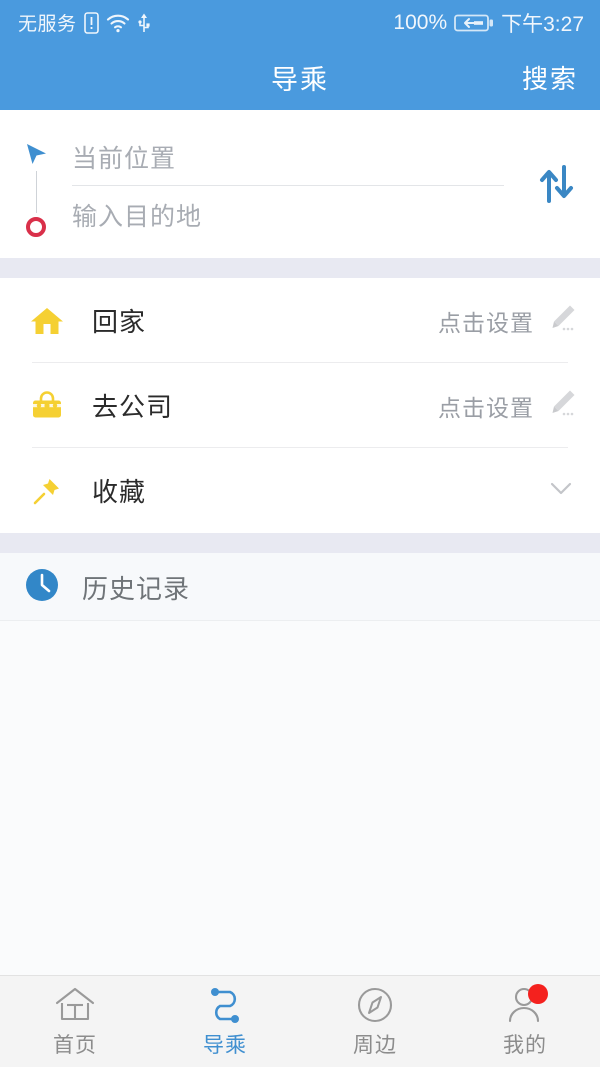  Describe the element at coordinates (300, 320) in the screenshot. I see `shortcut-row-home: 回家 点击设置` at that location.